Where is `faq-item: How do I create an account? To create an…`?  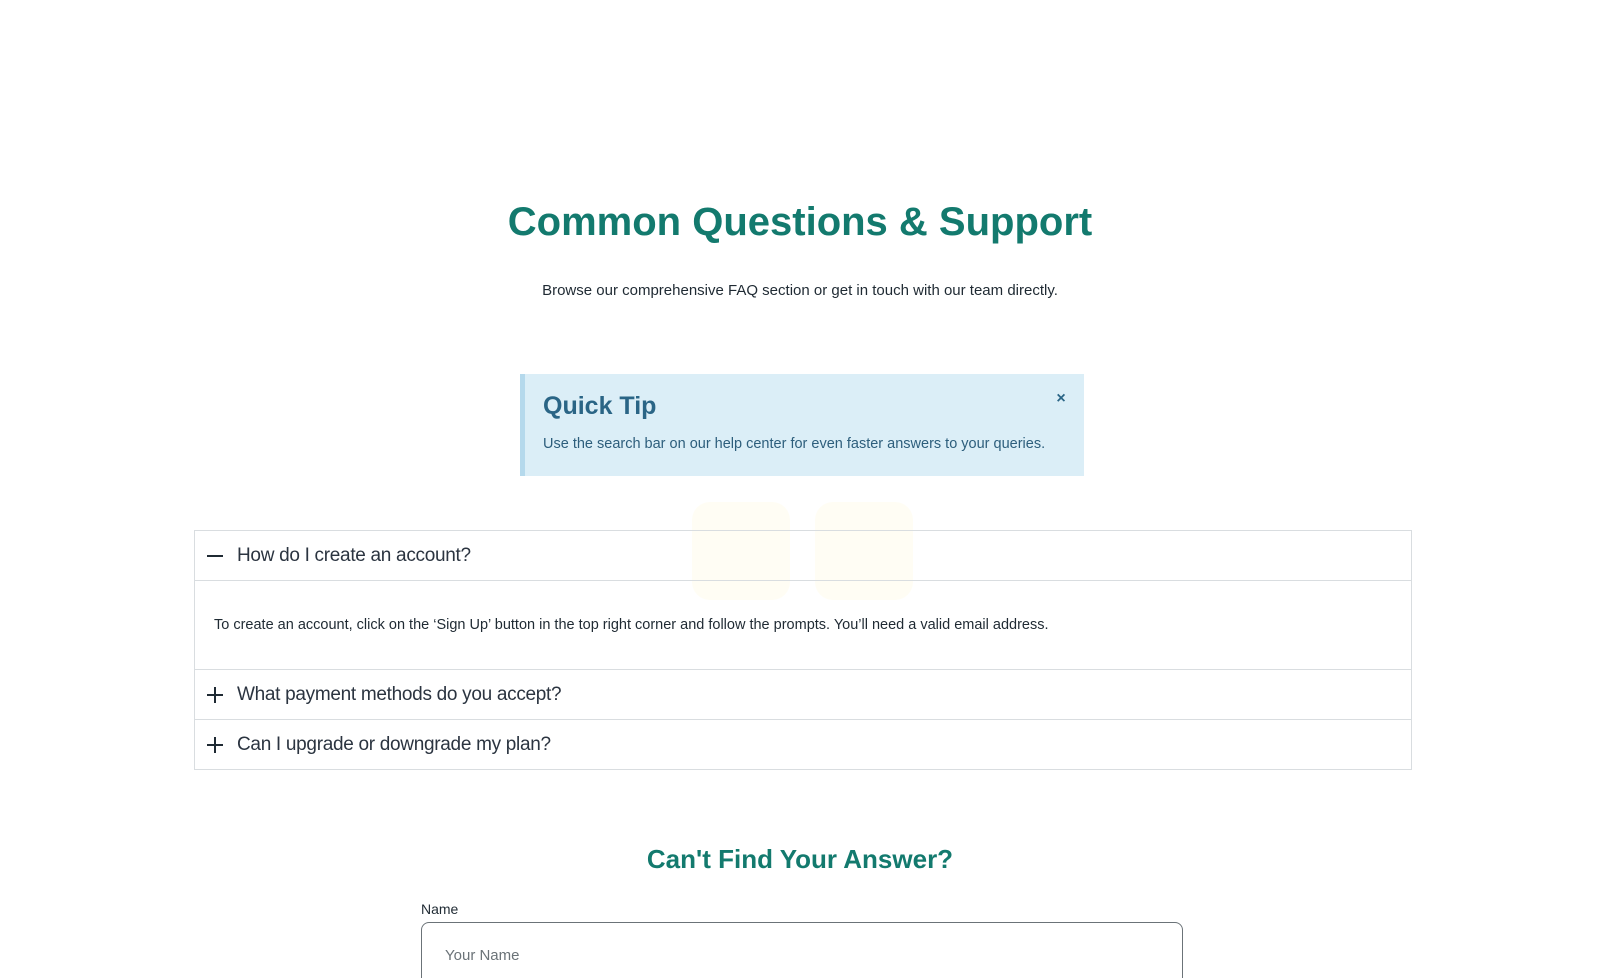 faq-item: How do I create an account? To create an… is located at coordinates (803, 600).